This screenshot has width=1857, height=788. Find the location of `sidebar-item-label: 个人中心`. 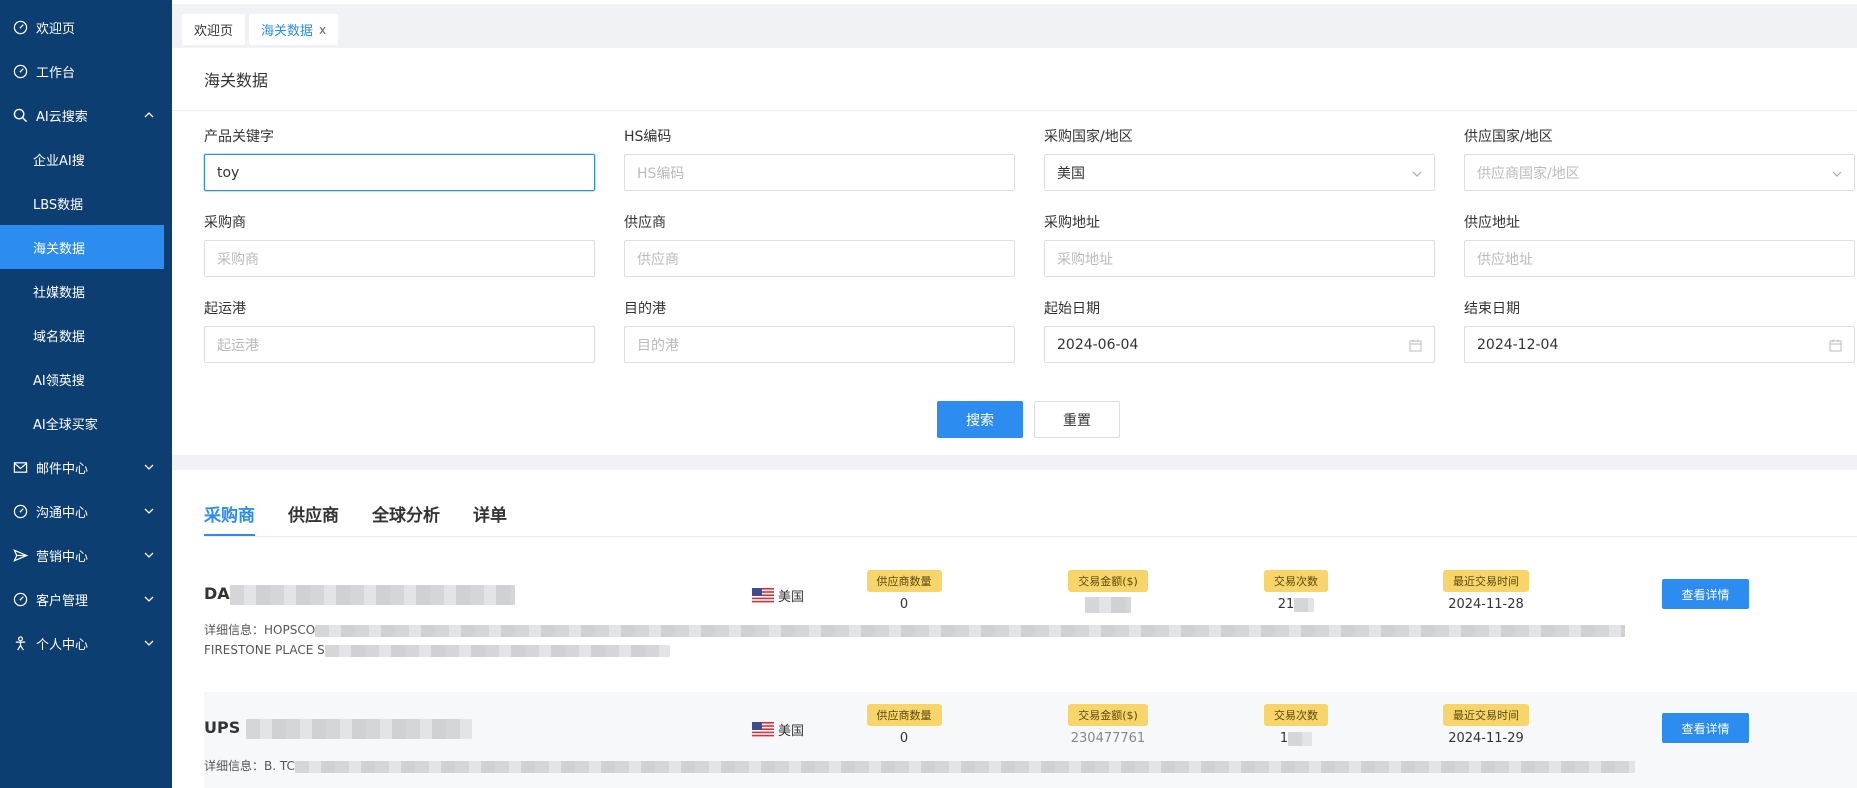

sidebar-item-label: 个人中心 is located at coordinates (62, 645).